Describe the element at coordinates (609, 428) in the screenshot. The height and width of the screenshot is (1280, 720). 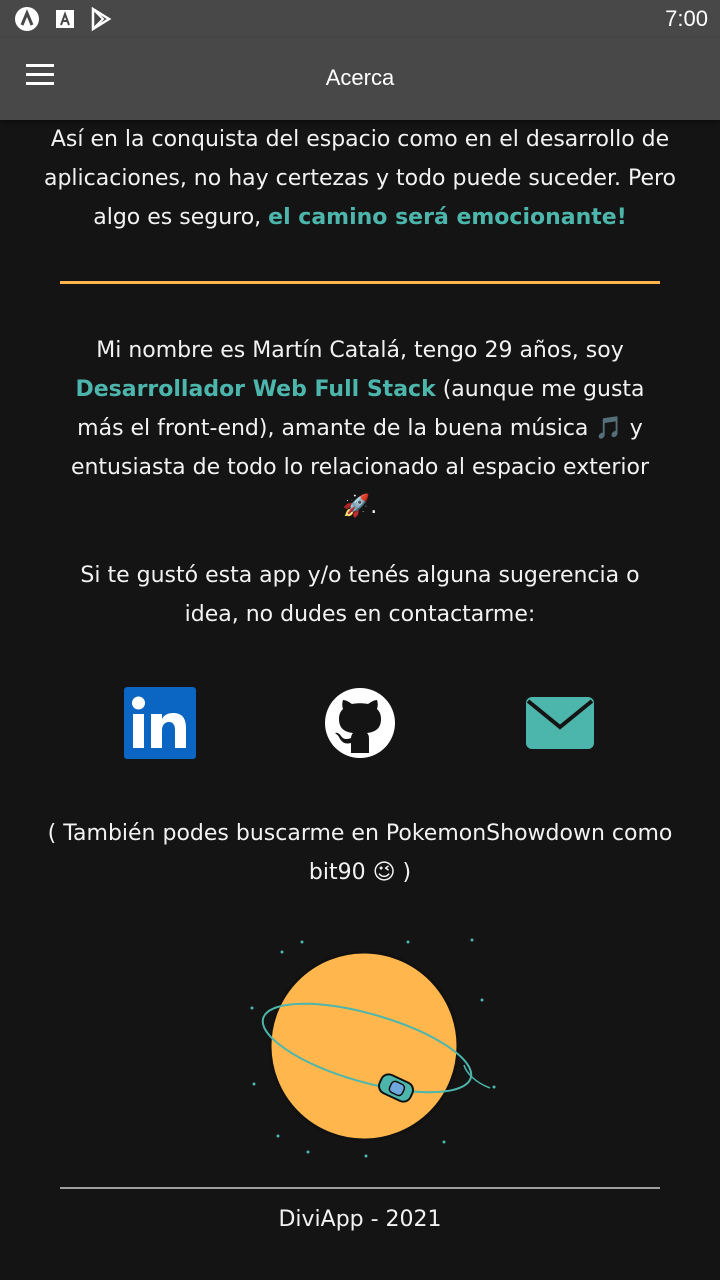
I see `music-emoji-icon: 🎵` at that location.